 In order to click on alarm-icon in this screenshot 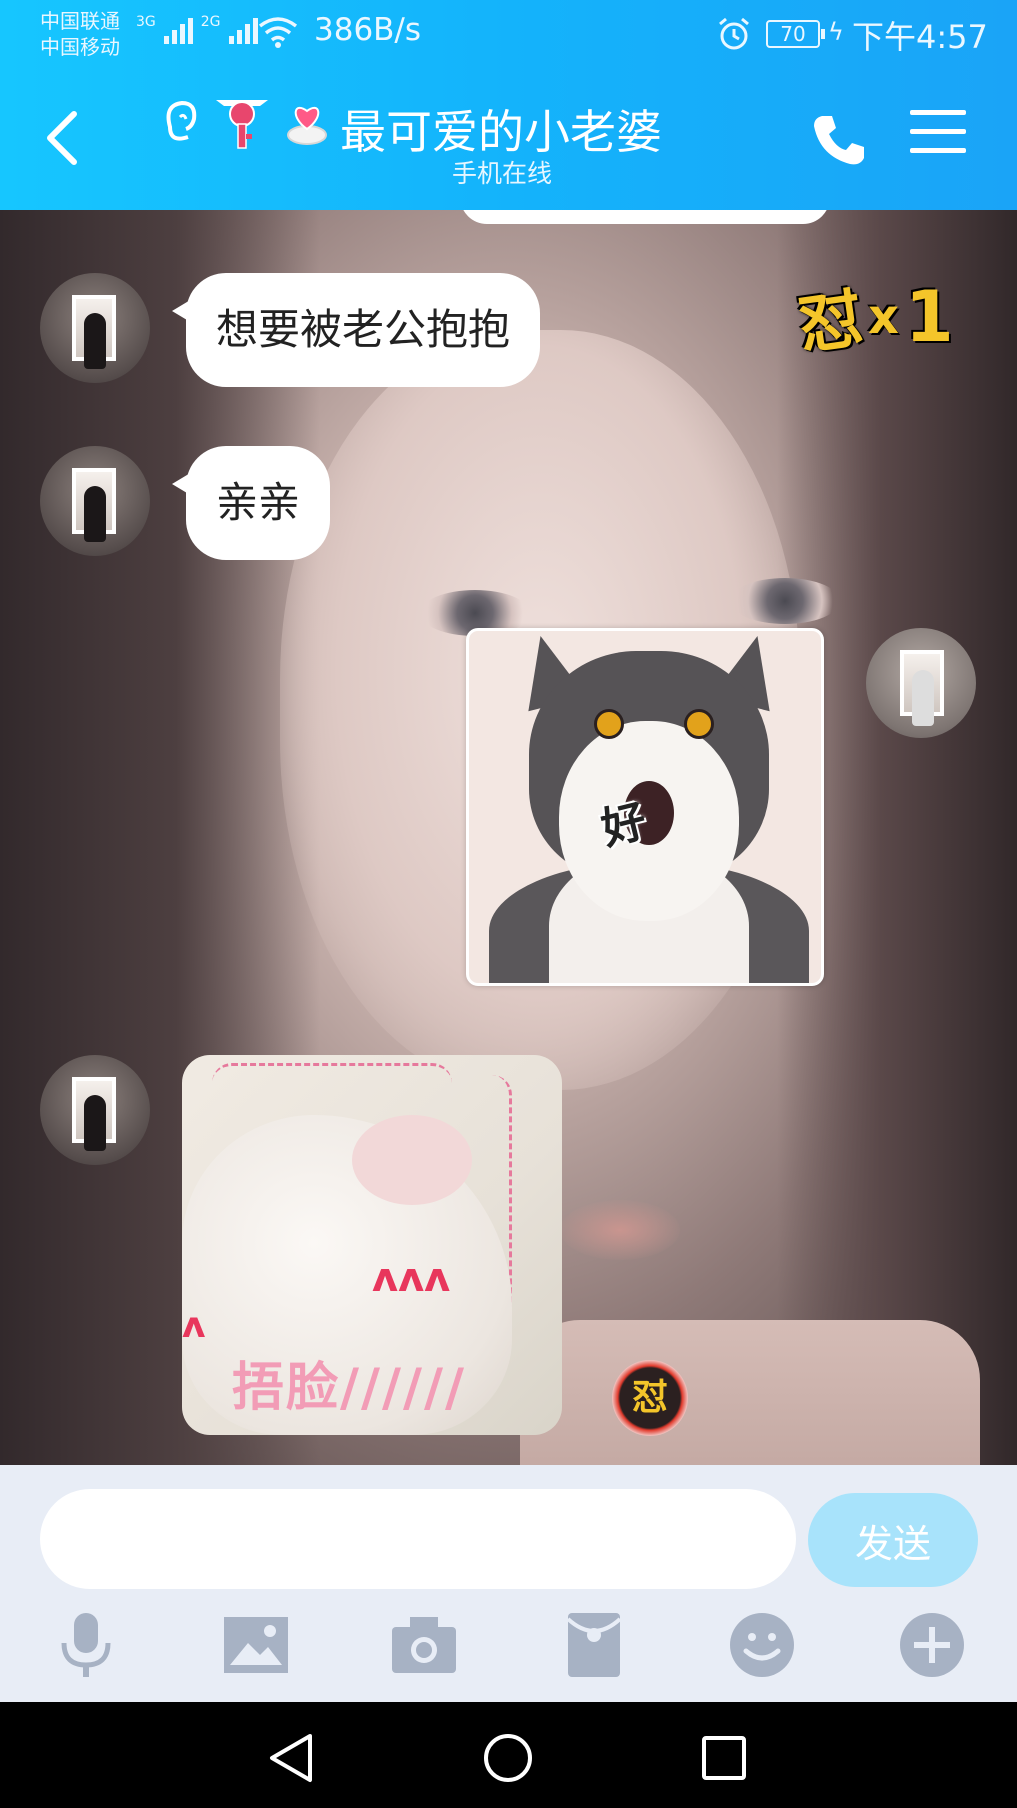, I will do `click(734, 33)`.